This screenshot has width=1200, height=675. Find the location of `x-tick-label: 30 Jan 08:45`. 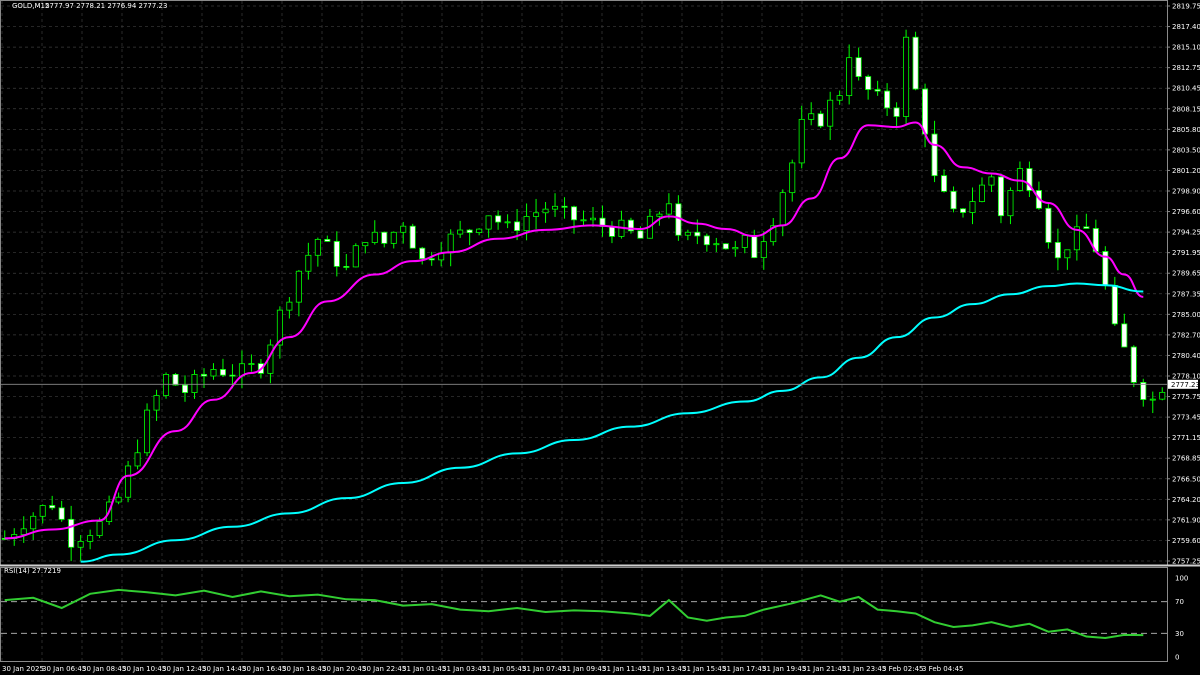

x-tick-label: 30 Jan 08:45 is located at coordinates (104, 669).